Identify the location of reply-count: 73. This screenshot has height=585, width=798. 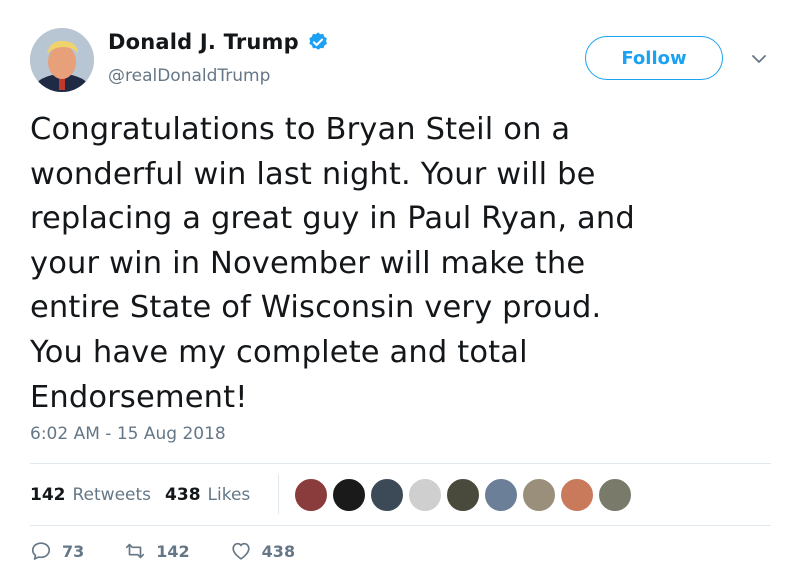
(73, 551).